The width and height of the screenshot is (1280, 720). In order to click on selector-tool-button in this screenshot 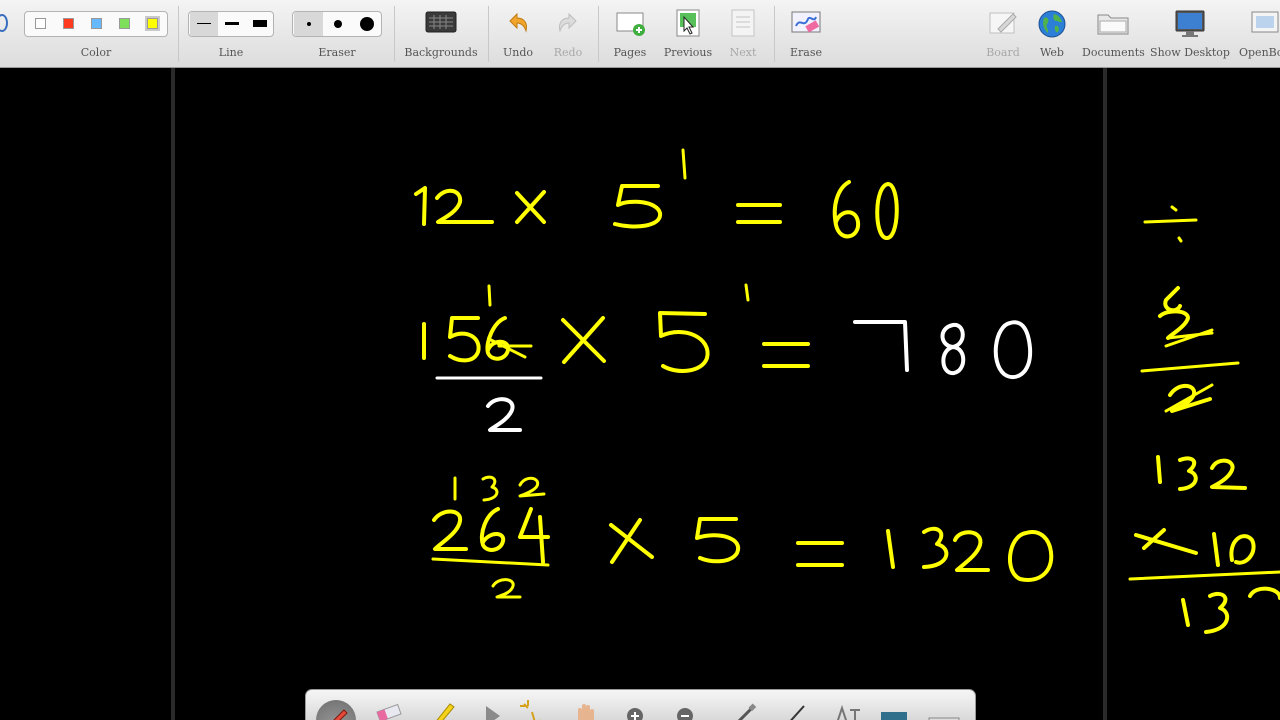, I will do `click(492, 708)`.